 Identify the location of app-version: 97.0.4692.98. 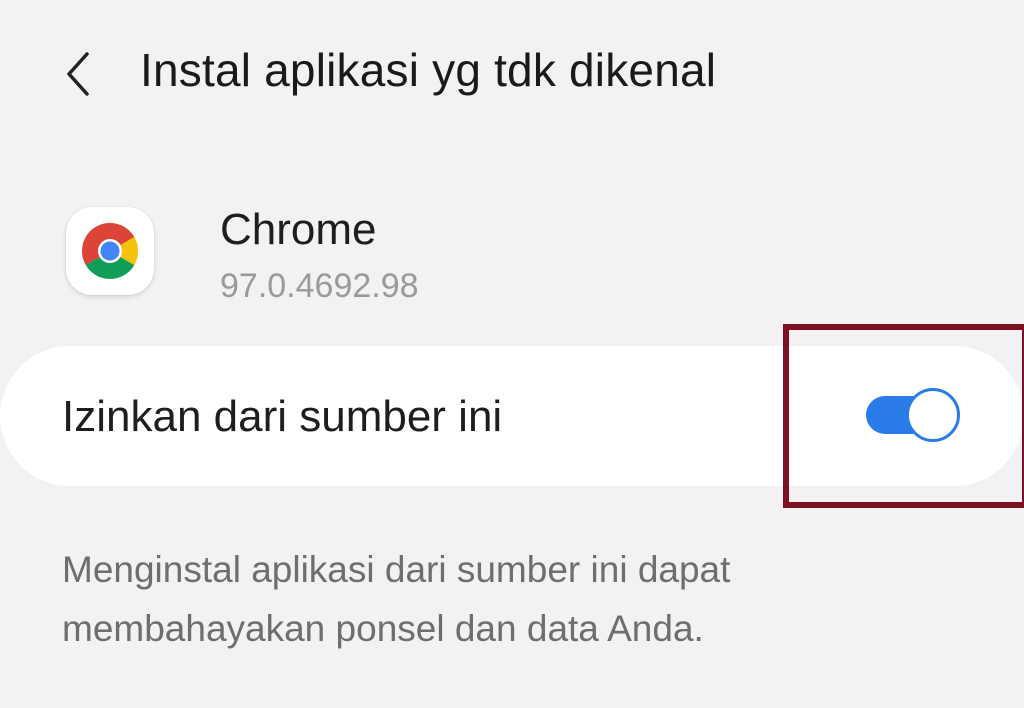
(319, 286).